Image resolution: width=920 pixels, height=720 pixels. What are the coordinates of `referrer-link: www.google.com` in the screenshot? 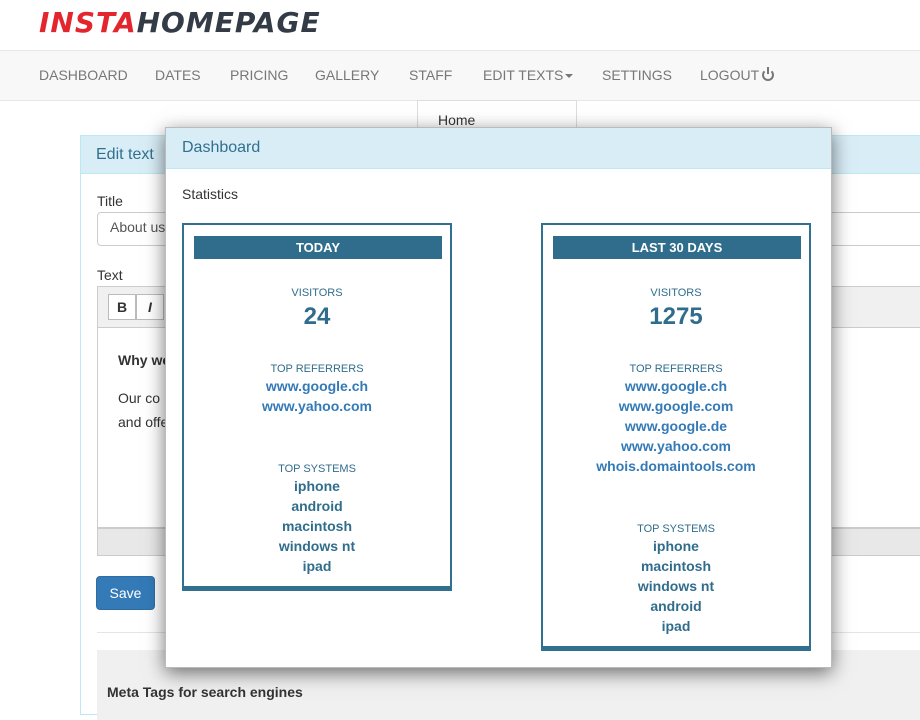 It's located at (676, 406).